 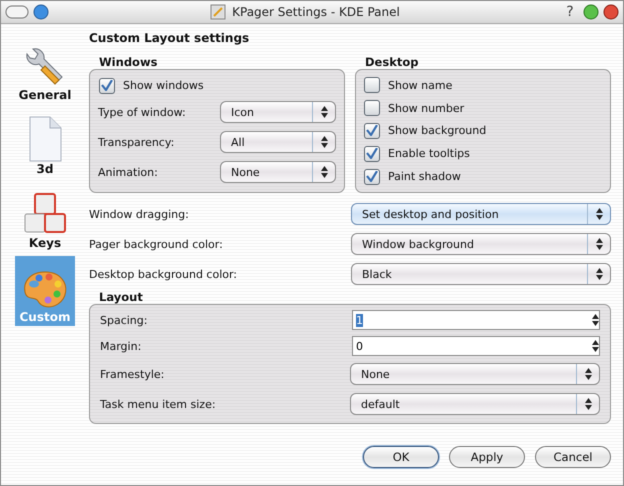 I want to click on dropdown: Set desktop and position, so click(x=481, y=214).